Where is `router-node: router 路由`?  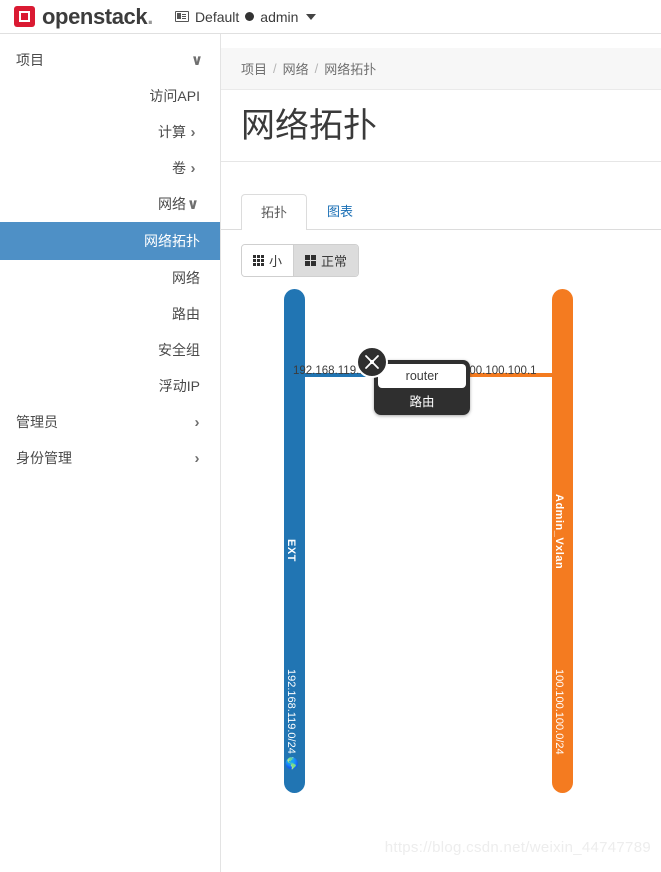
router-node: router 路由 is located at coordinates (413, 380).